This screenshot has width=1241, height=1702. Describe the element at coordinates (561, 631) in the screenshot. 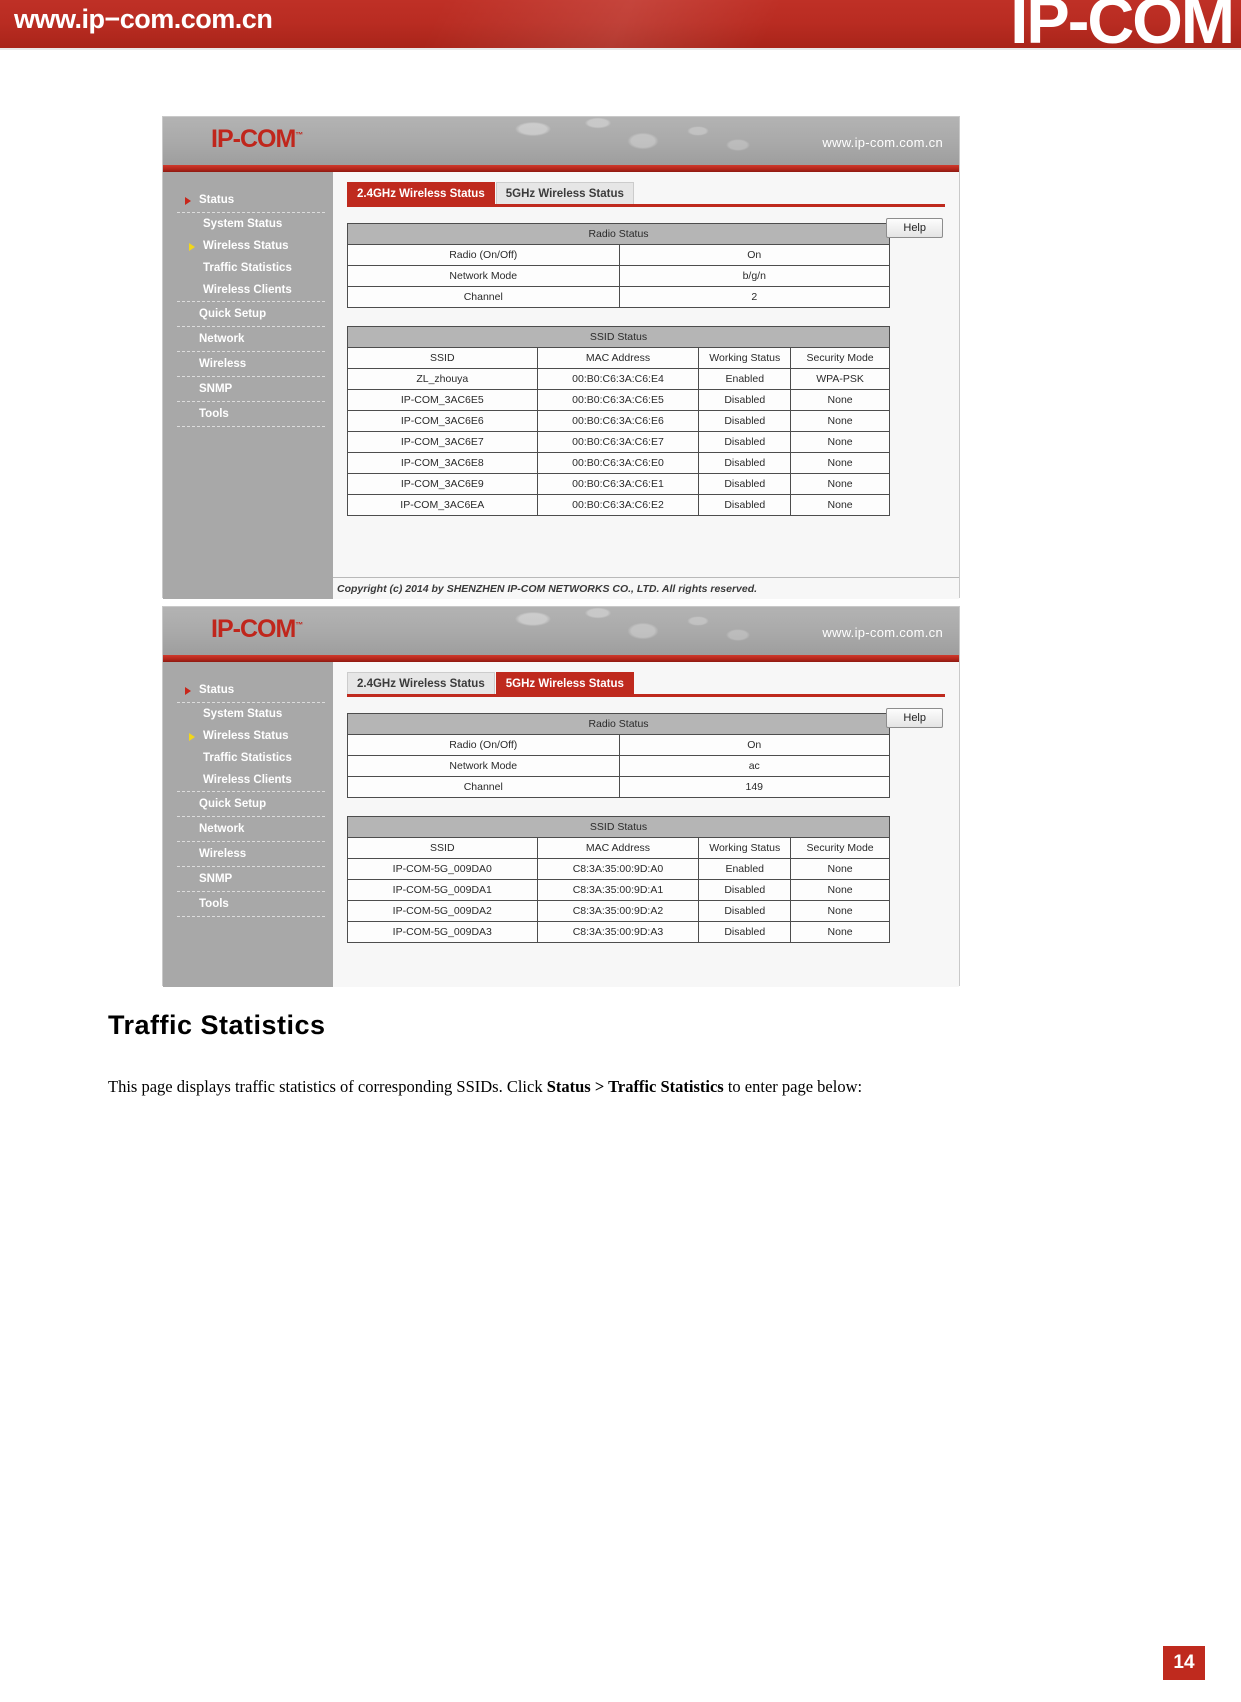

I see `router-ui-header: IP-COM™ www.ip-com.com.cn` at that location.